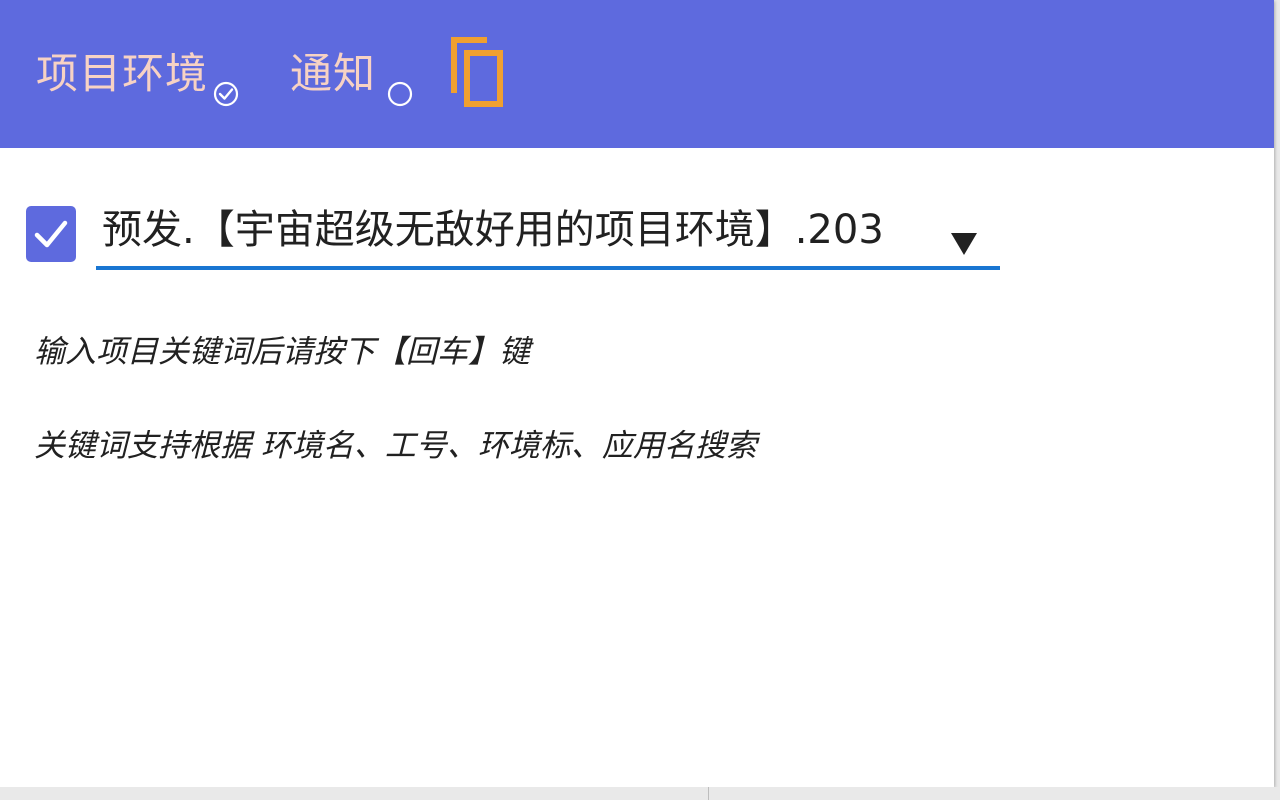  I want to click on check-circle-icon, so click(226, 94).